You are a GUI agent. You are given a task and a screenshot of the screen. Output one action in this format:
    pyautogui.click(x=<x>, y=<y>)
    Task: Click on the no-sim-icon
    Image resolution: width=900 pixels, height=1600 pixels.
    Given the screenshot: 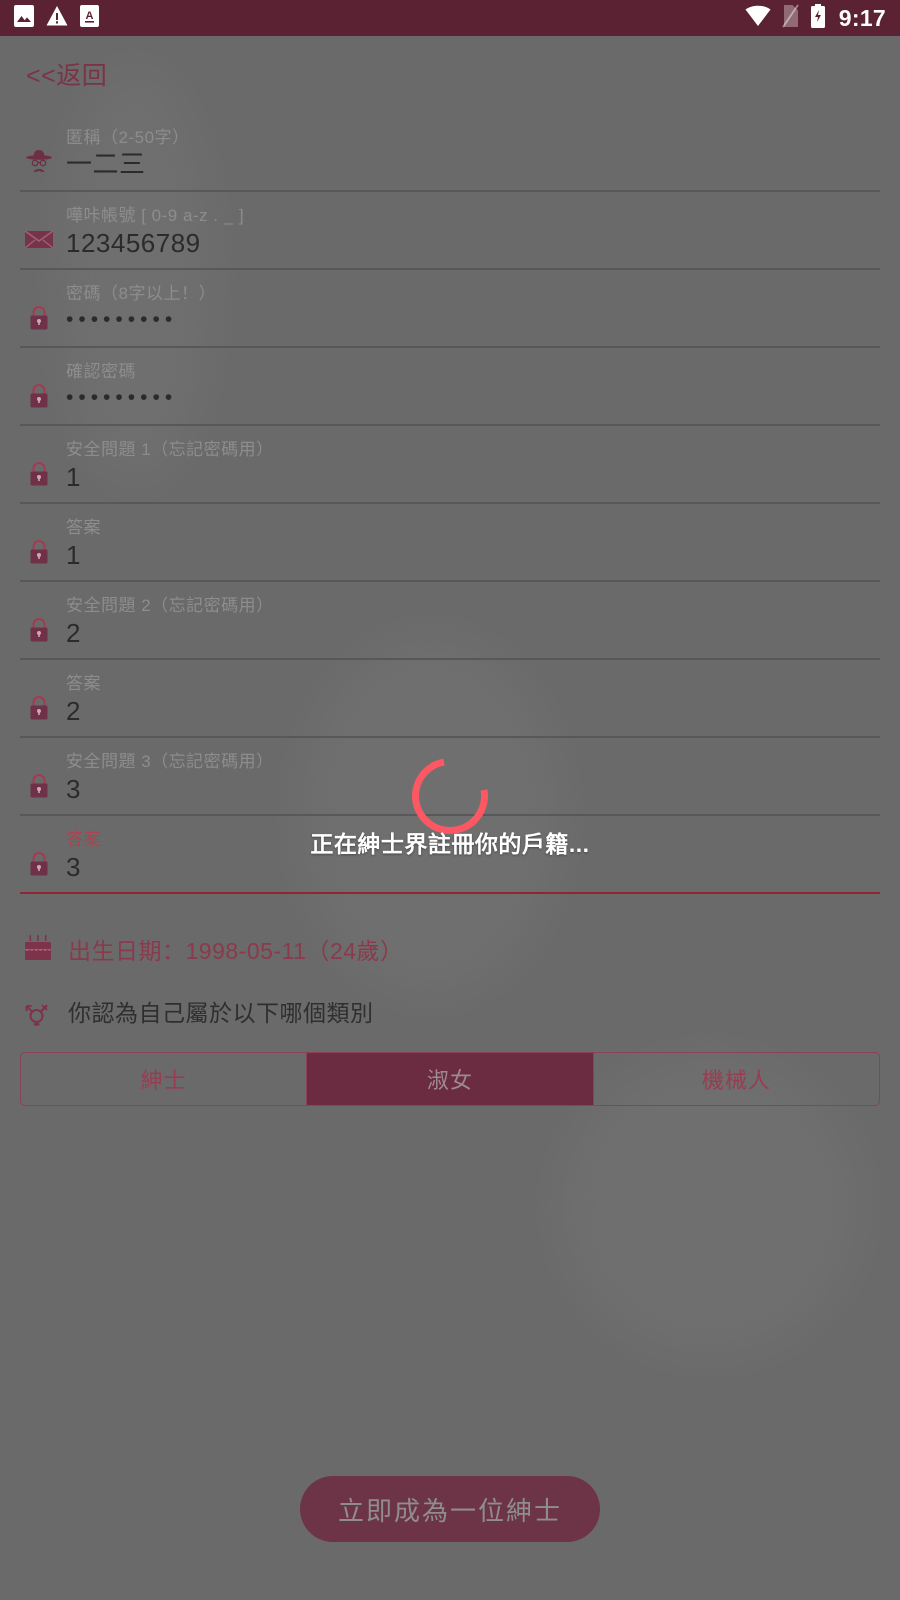 What is the action you would take?
    pyautogui.click(x=790, y=18)
    